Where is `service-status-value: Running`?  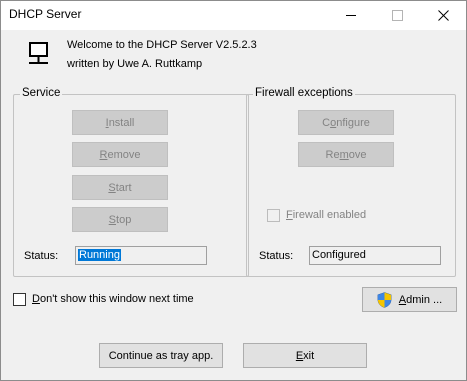 service-status-value: Running is located at coordinates (99, 255).